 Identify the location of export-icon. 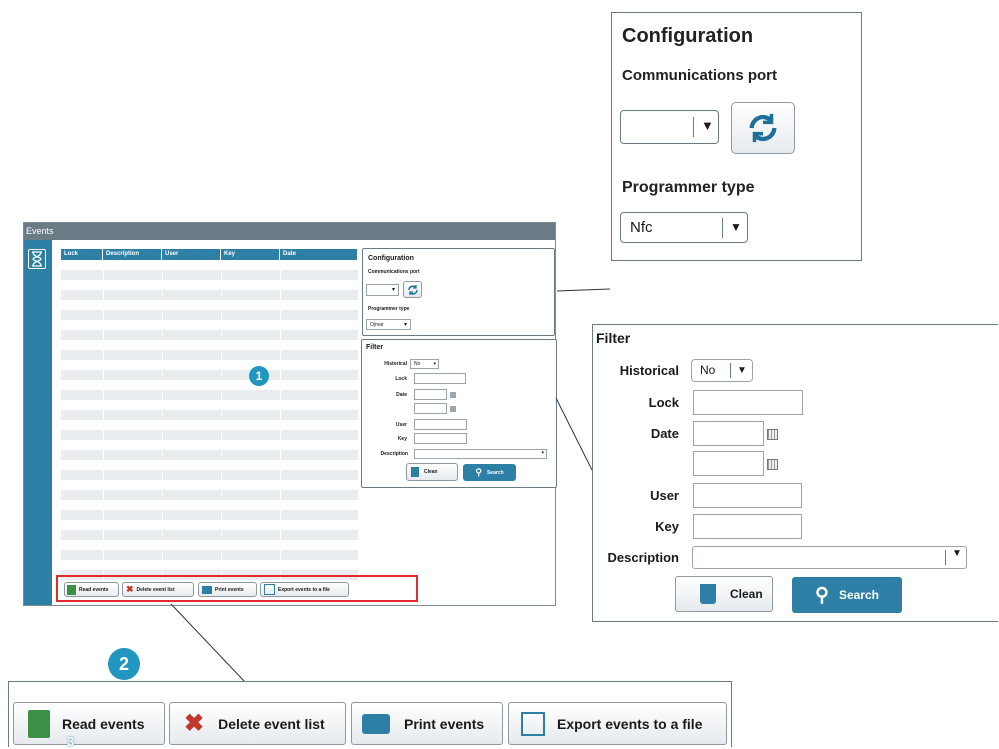
(533, 723).